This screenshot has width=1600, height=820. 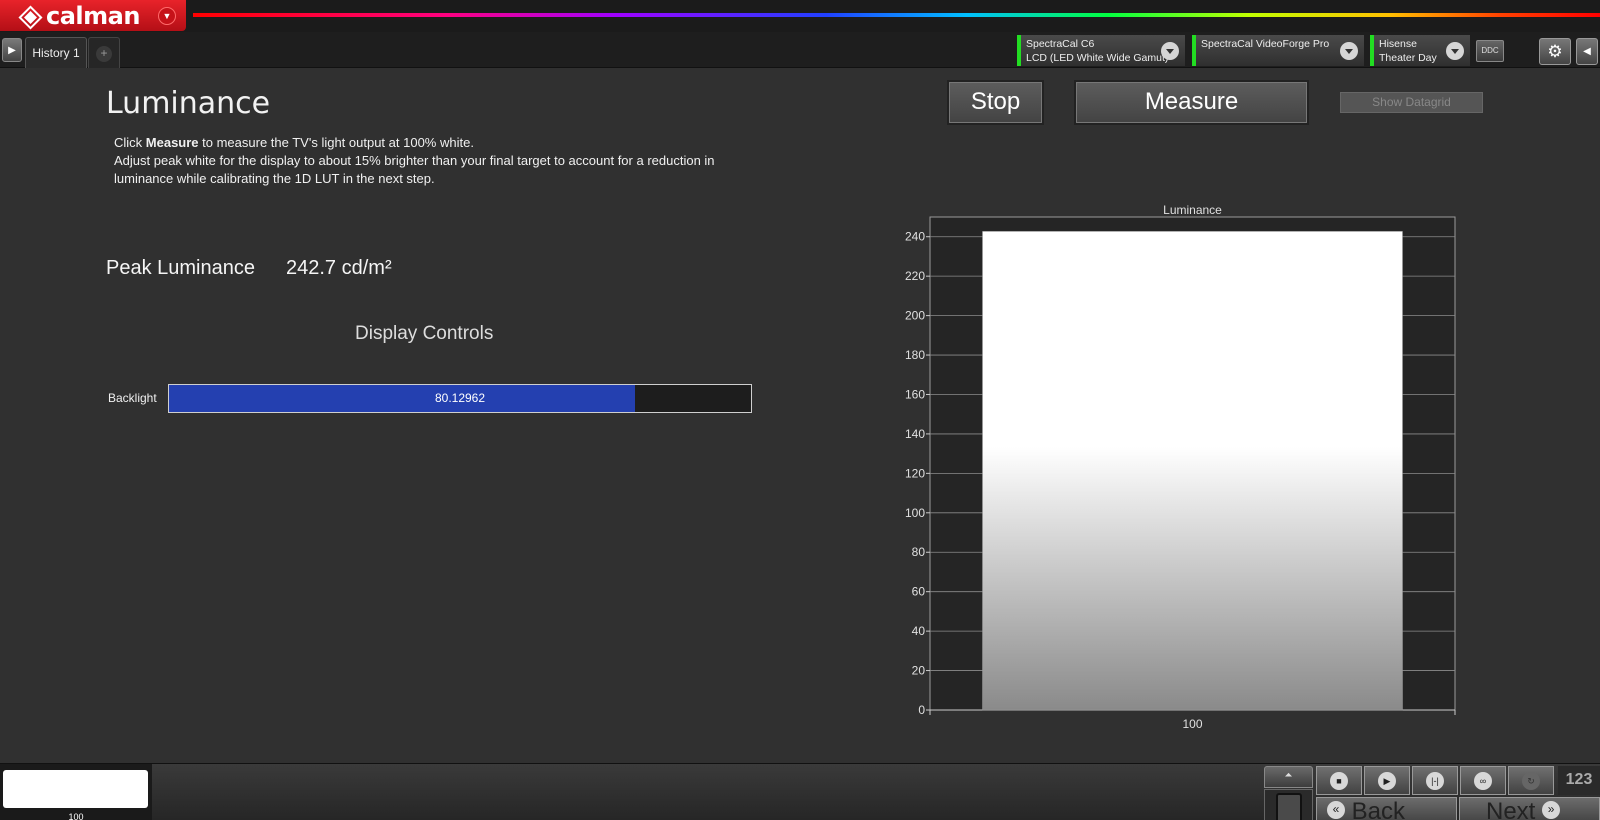 What do you see at coordinates (76, 816) in the screenshot?
I see `pattern-swatch-label: 100` at bounding box center [76, 816].